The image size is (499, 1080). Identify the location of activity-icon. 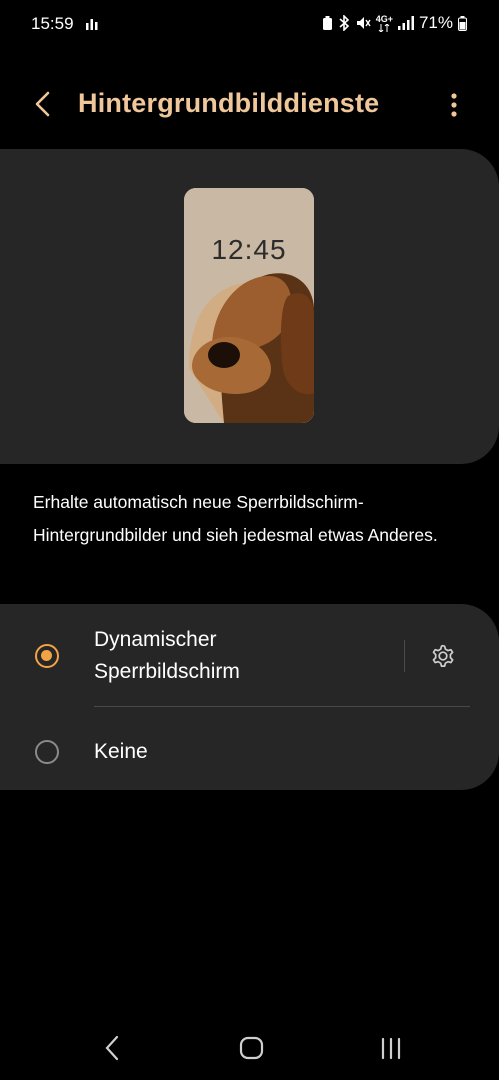
(92, 24).